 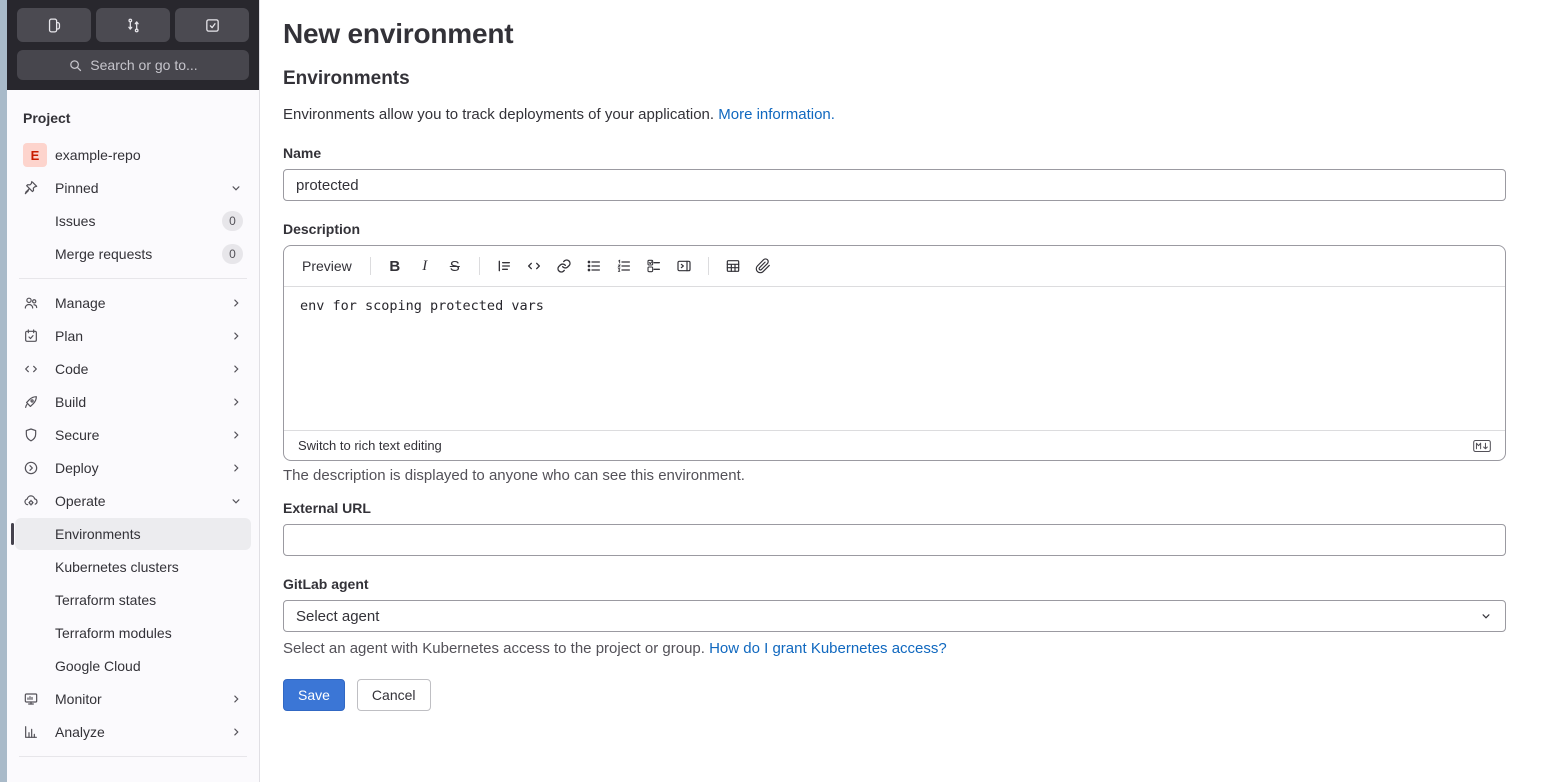 What do you see at coordinates (78, 699) in the screenshot?
I see `monitor-label: Monitor` at bounding box center [78, 699].